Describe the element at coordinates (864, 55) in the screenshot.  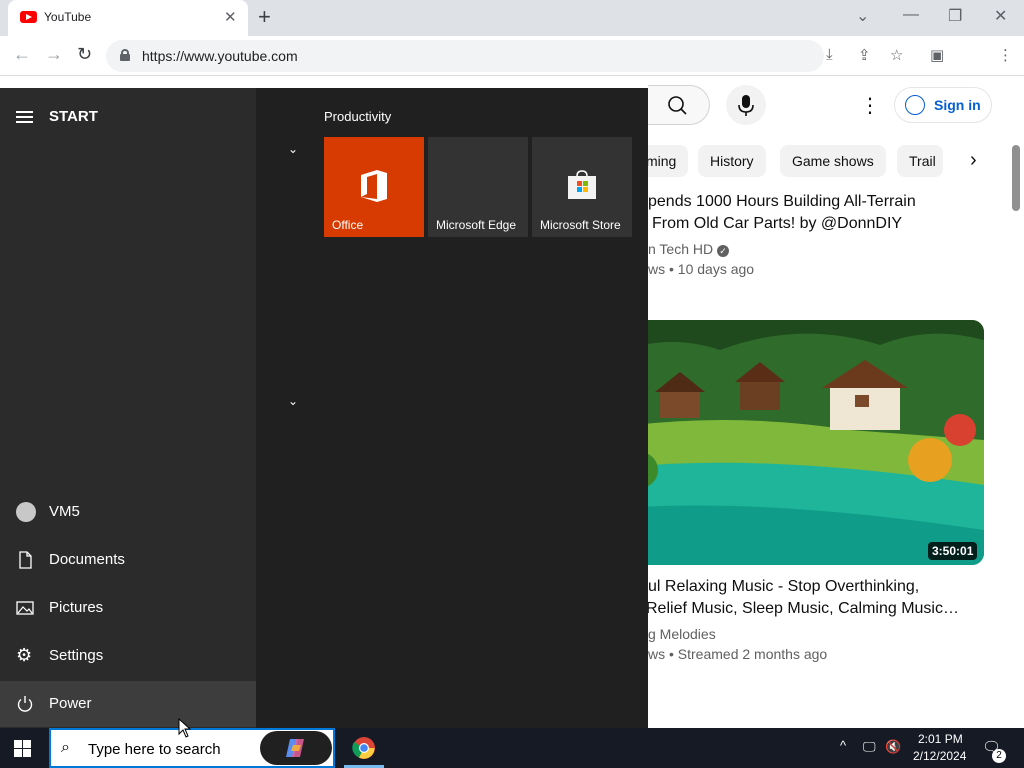
I see `share-icon: ⇪` at that location.